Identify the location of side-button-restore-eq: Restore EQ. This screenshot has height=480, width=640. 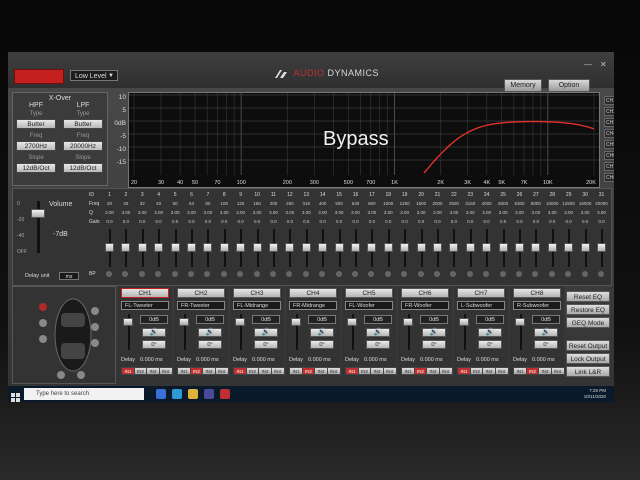
(588, 309).